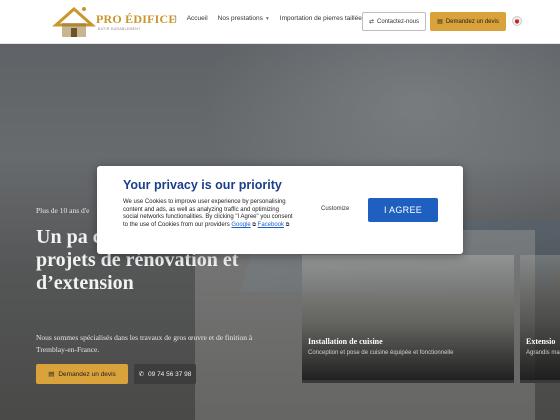 This screenshot has height=420, width=560. Describe the element at coordinates (540, 317) in the screenshot. I see `service-card-extension: Extensio Agrandis maçonne` at that location.